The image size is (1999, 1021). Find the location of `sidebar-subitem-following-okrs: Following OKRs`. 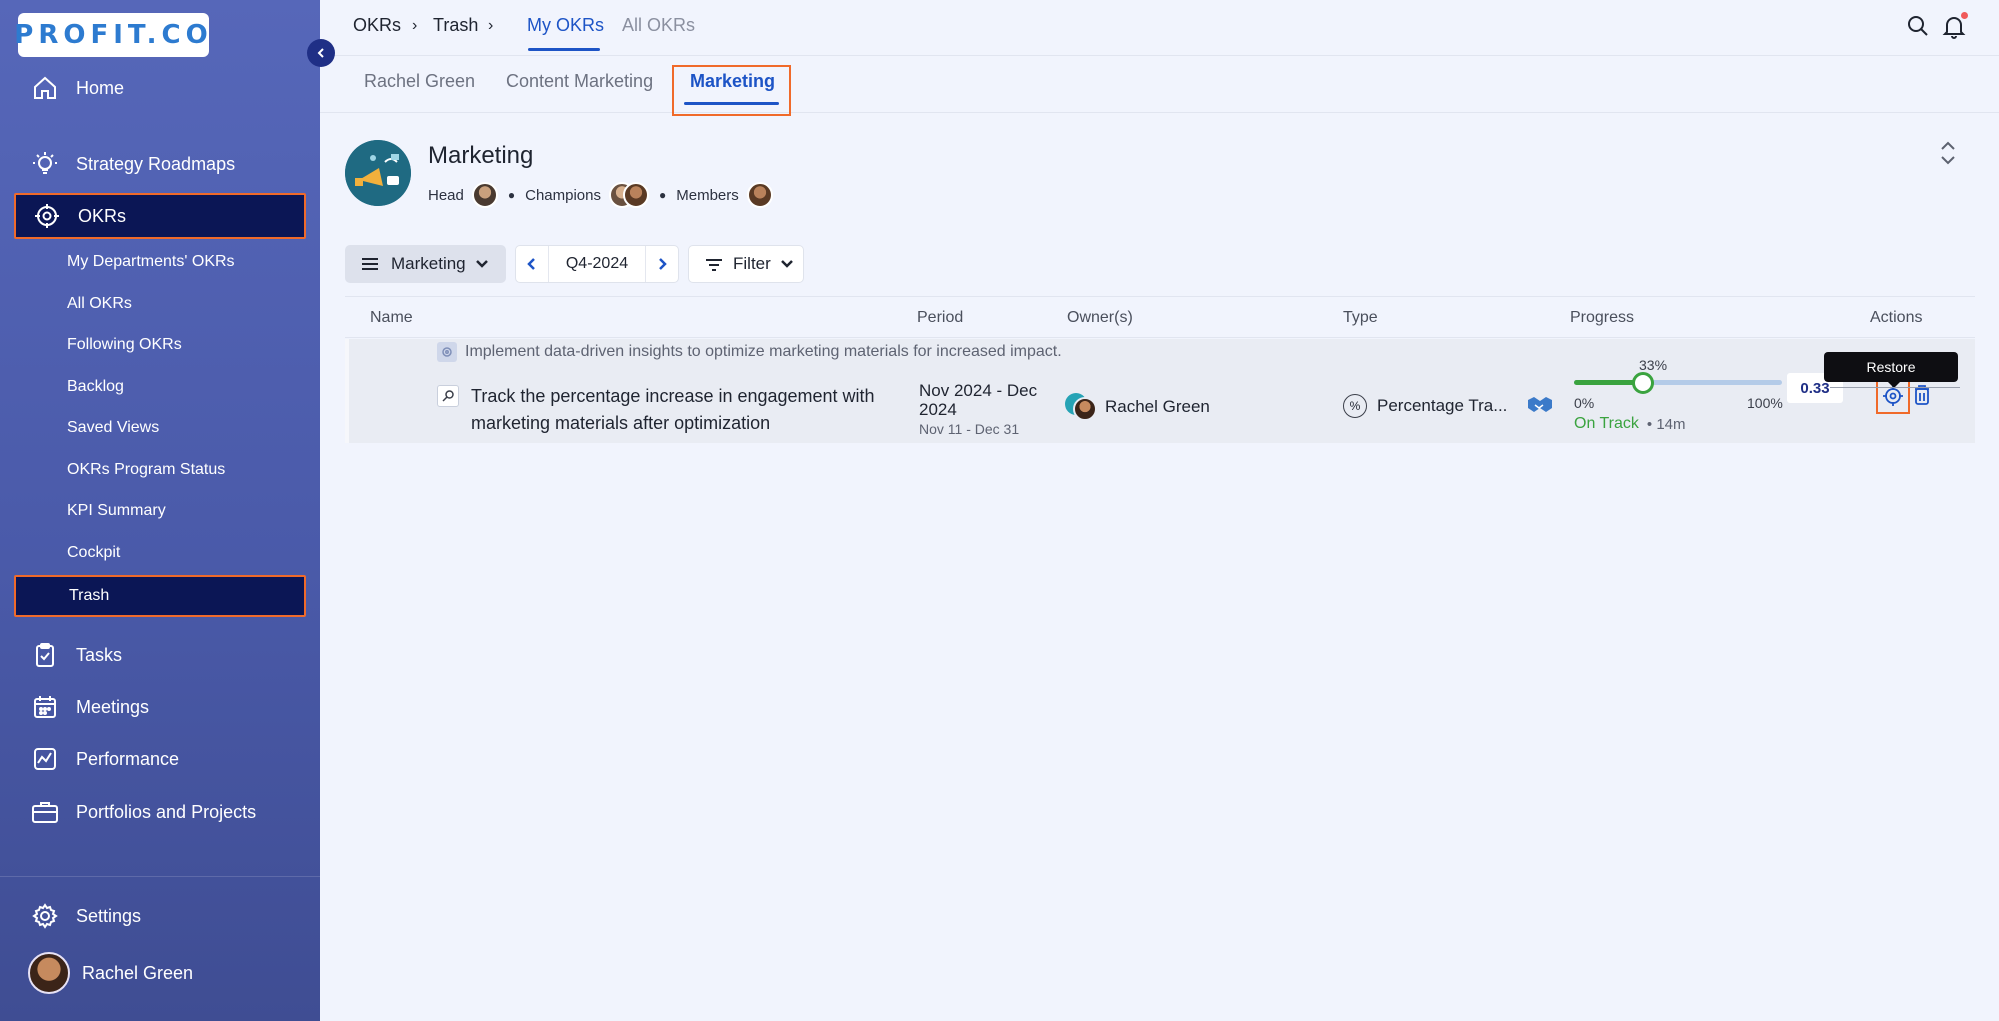

sidebar-subitem-following-okrs: Following OKRs is located at coordinates (160, 345).